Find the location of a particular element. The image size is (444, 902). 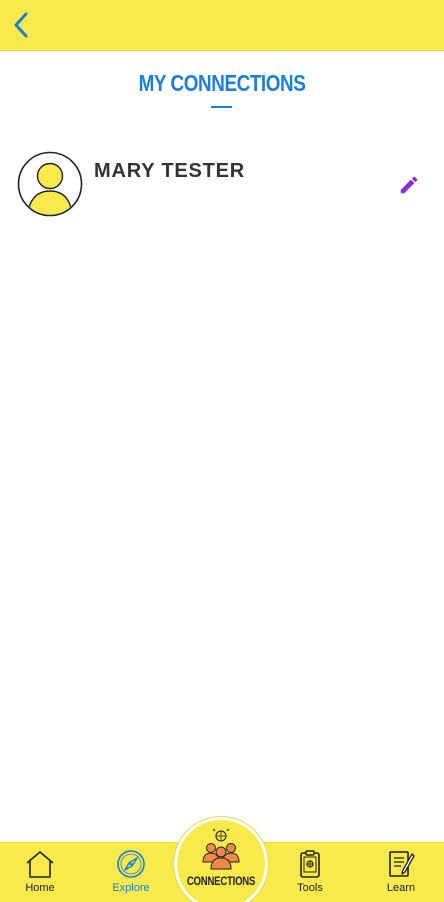

nav-label-explore: Explore is located at coordinates (131, 888).